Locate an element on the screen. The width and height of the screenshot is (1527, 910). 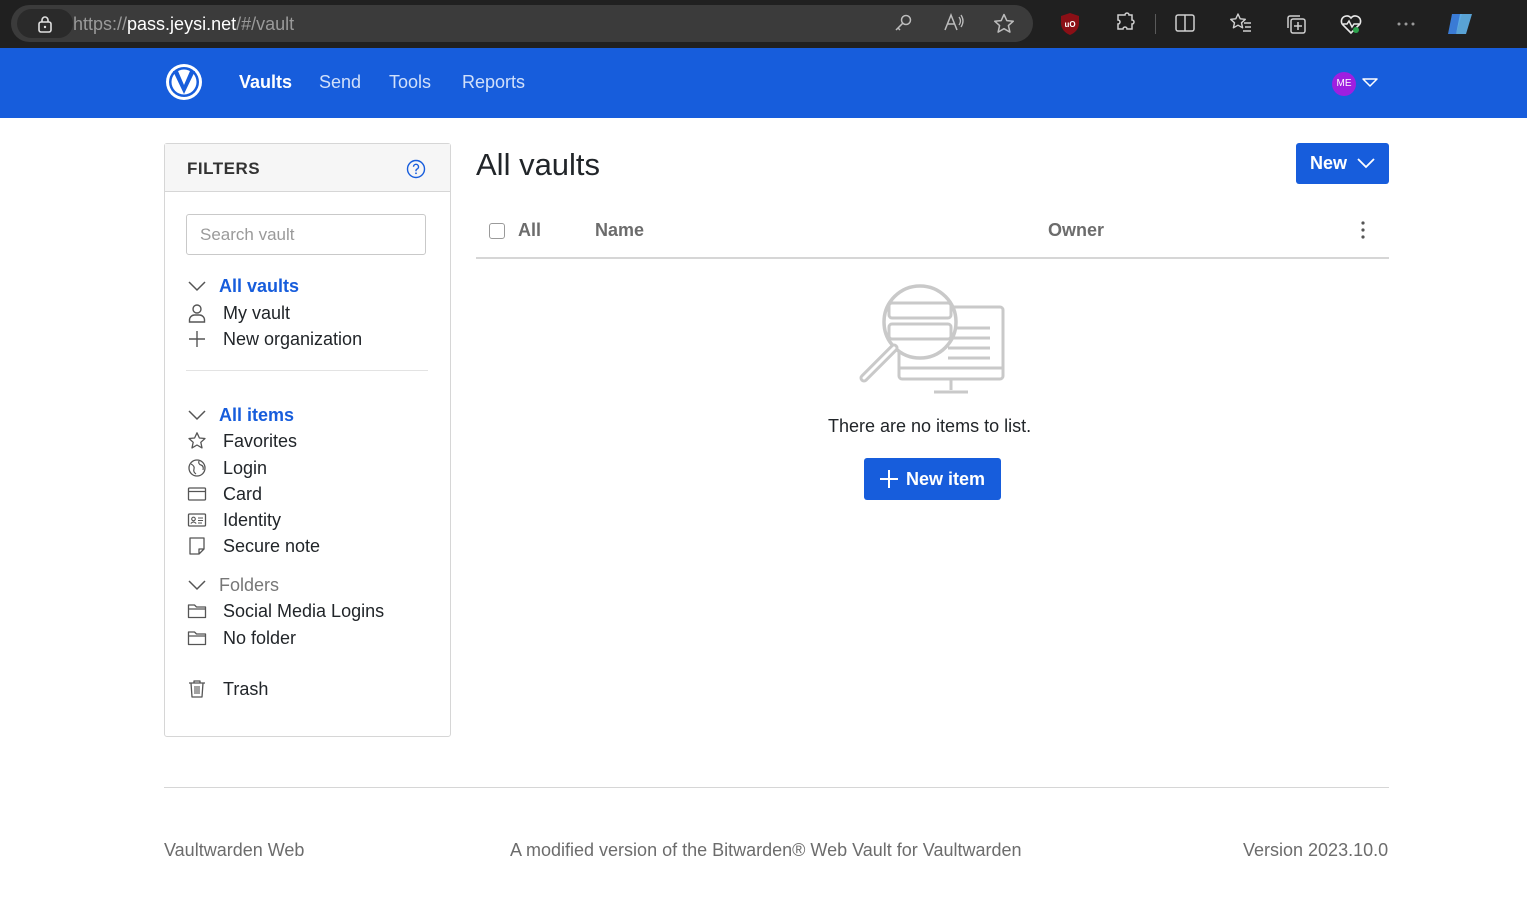
url-host: pass.jeysi.net is located at coordinates (182, 24).